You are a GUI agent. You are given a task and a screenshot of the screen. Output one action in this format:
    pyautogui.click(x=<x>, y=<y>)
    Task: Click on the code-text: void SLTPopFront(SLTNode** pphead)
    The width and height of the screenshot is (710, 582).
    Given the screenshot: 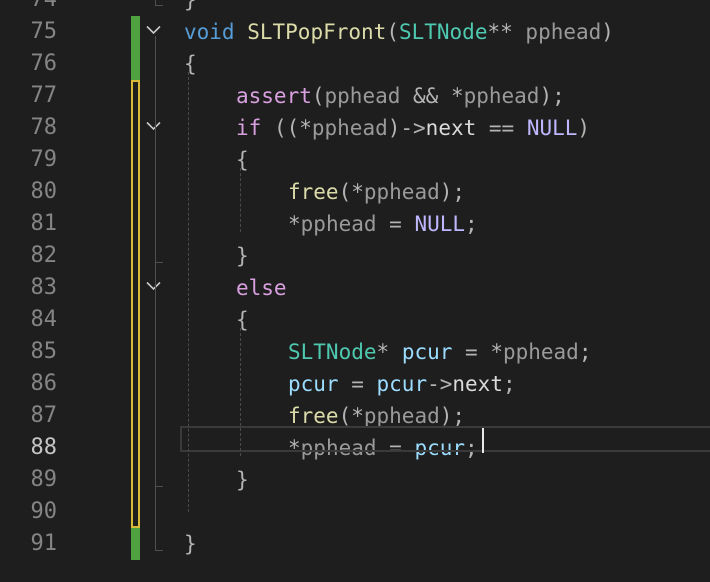 What is the action you would take?
    pyautogui.click(x=399, y=32)
    